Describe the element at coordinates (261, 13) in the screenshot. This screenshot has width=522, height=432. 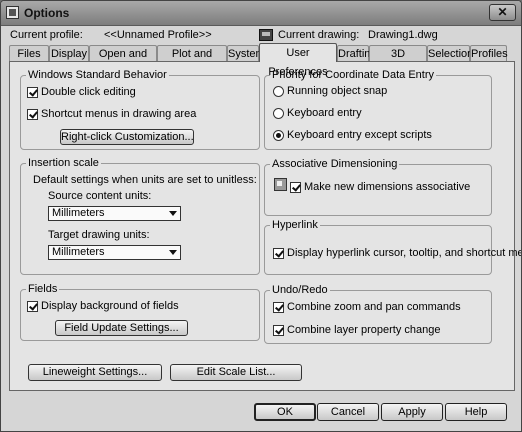
I see `title-bar: Options ✕` at that location.